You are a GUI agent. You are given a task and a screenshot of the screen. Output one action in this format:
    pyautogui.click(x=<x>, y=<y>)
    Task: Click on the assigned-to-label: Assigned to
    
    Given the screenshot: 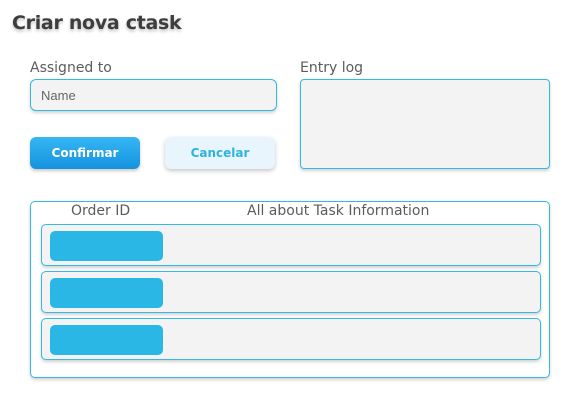 What is the action you would take?
    pyautogui.click(x=71, y=68)
    